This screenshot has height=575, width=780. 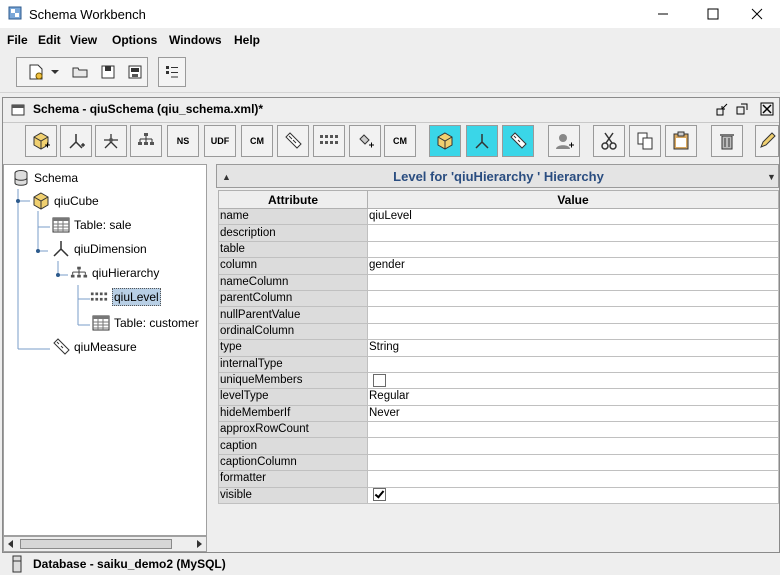 I want to click on split-pane-divider, so click(x=212, y=358).